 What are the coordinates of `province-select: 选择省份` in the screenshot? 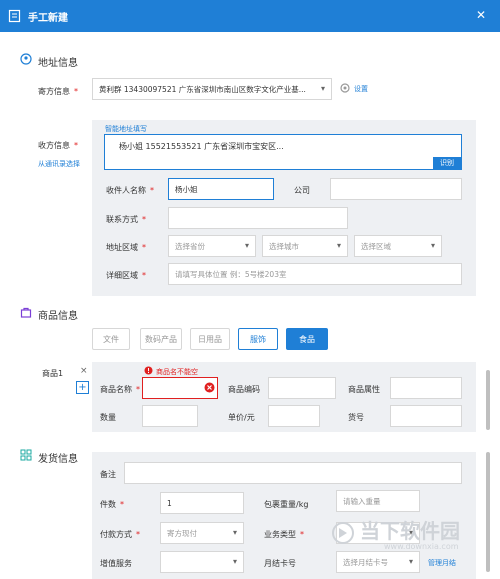 It's located at (212, 246).